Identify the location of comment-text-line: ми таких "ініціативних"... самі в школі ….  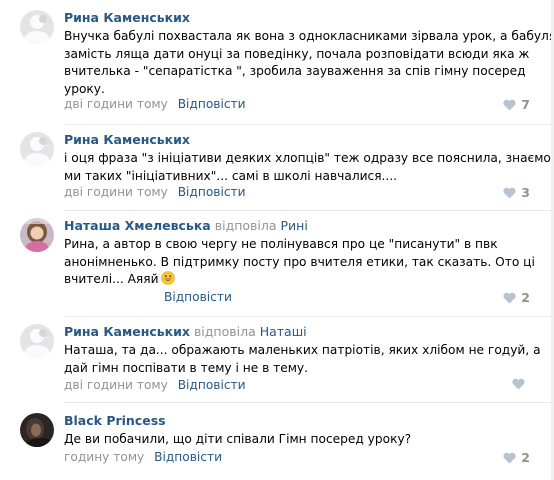
(231, 175).